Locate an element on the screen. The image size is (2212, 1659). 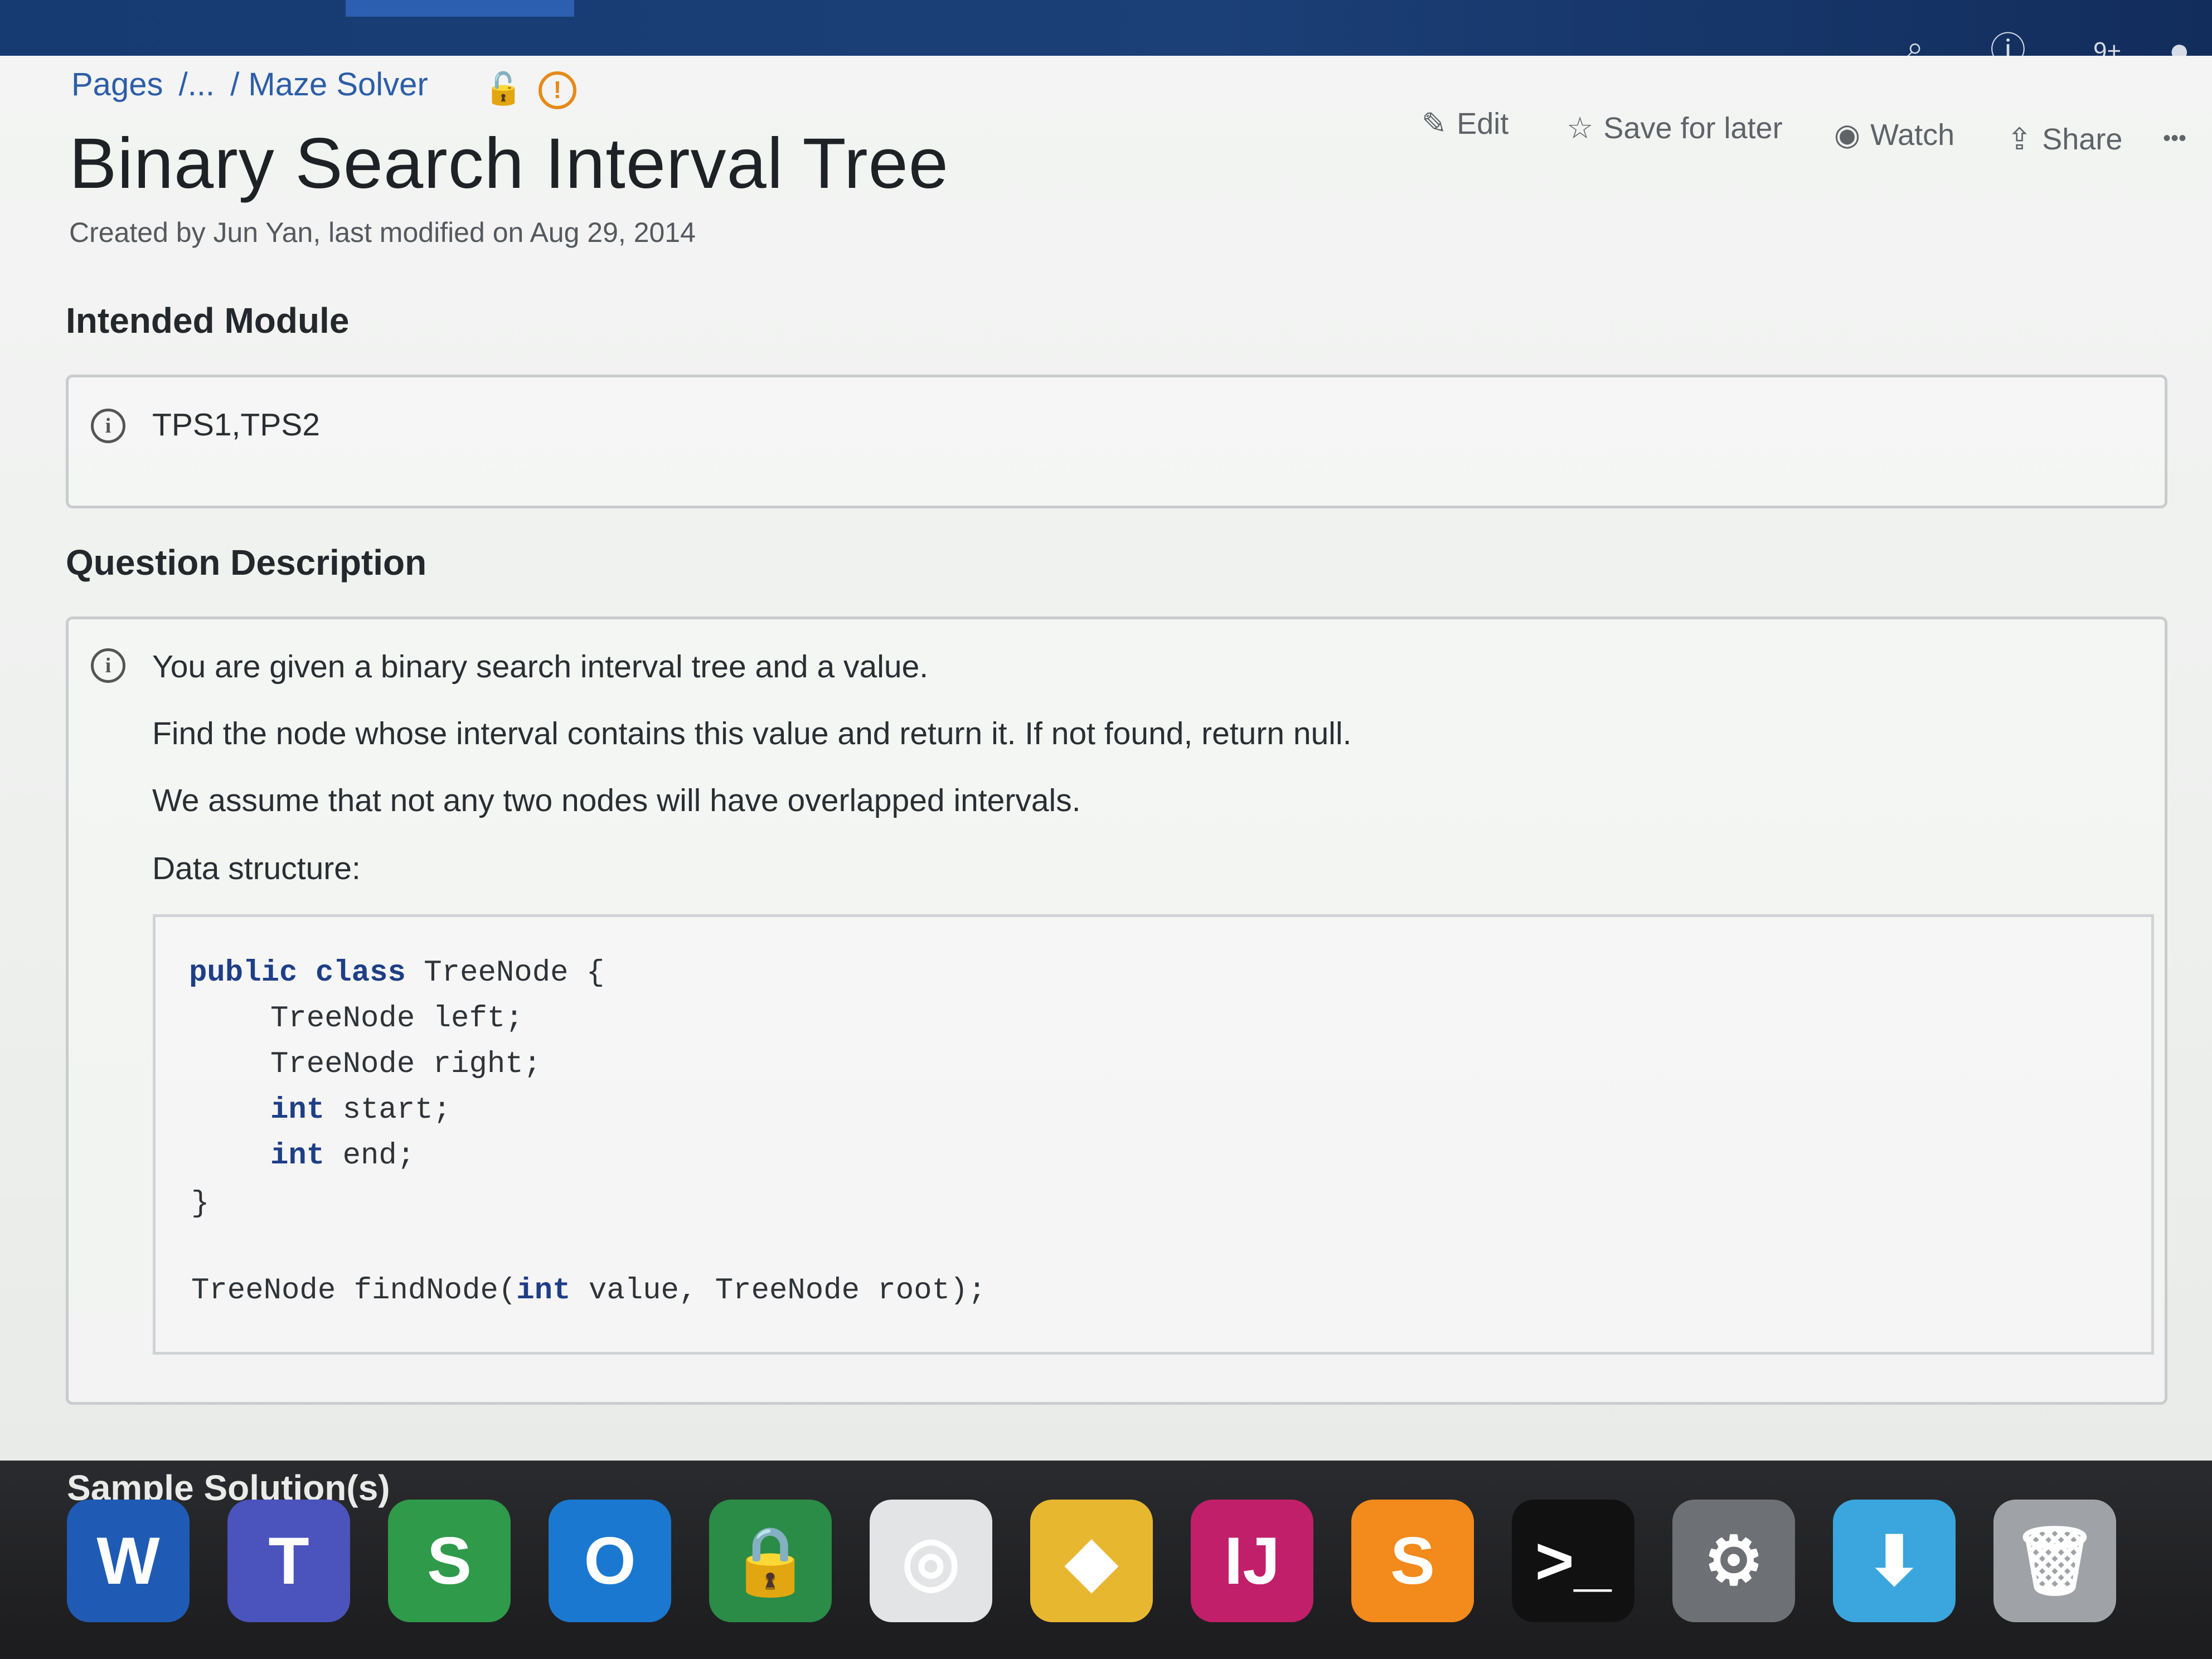
dock-app-icon: W is located at coordinates (128, 1561).